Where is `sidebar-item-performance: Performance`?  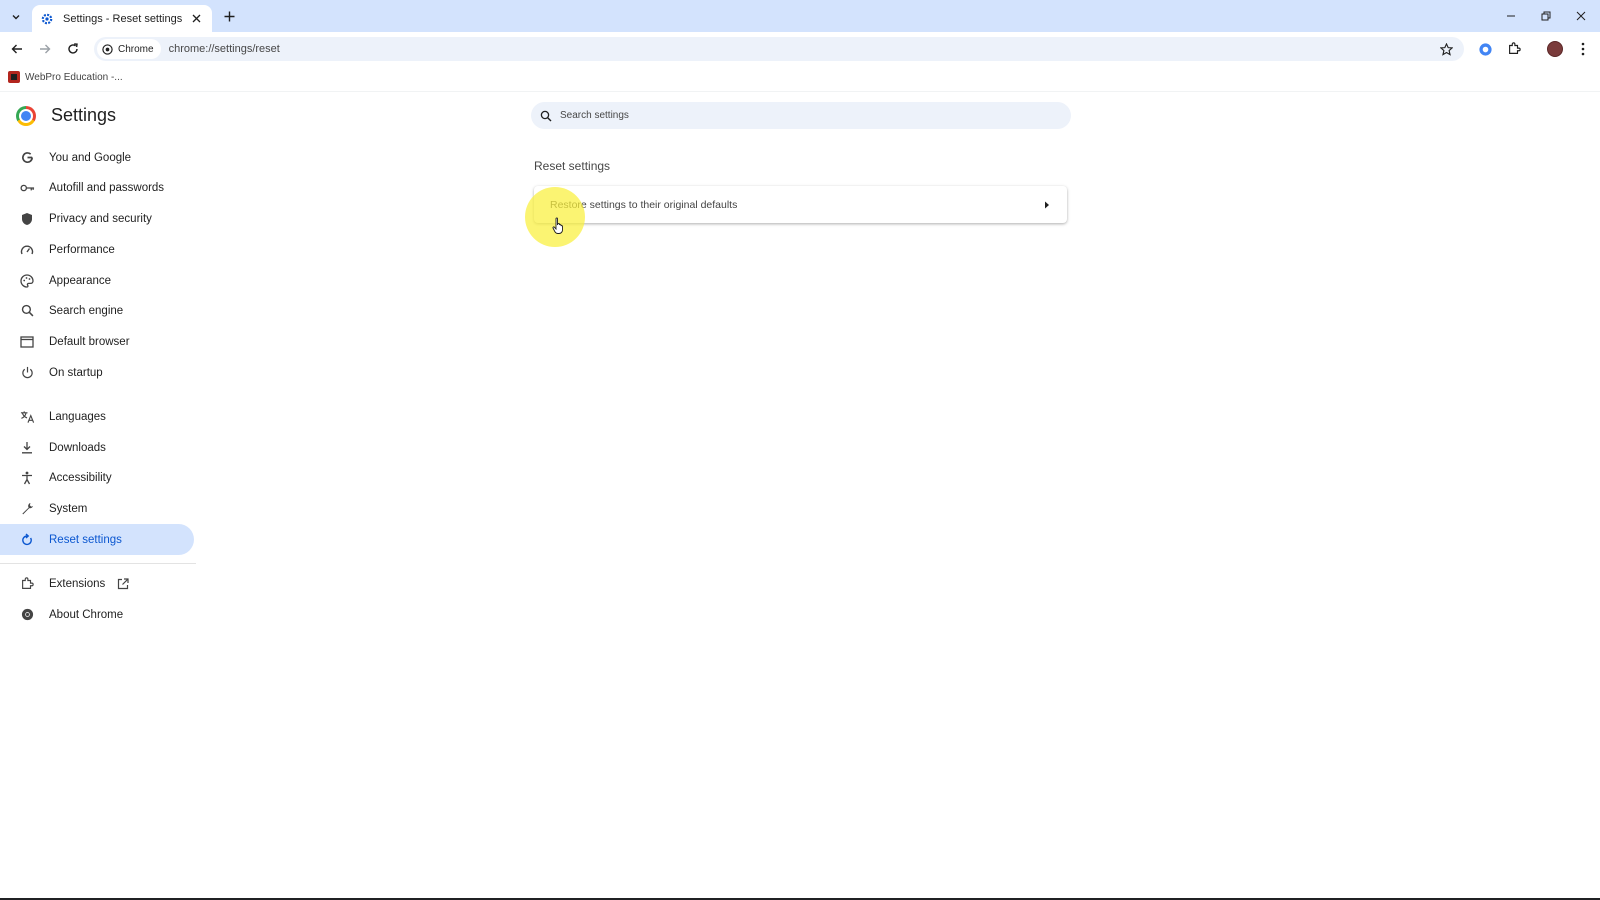
sidebar-item-performance: Performance is located at coordinates (97, 249).